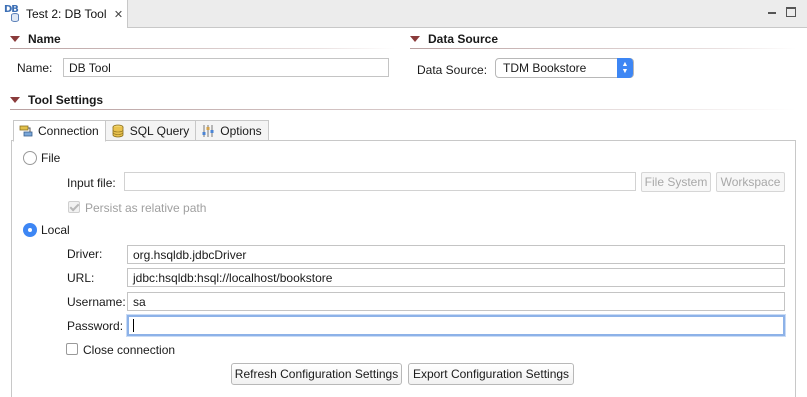 The image size is (807, 397). I want to click on file-radio-label: File, so click(51, 158).